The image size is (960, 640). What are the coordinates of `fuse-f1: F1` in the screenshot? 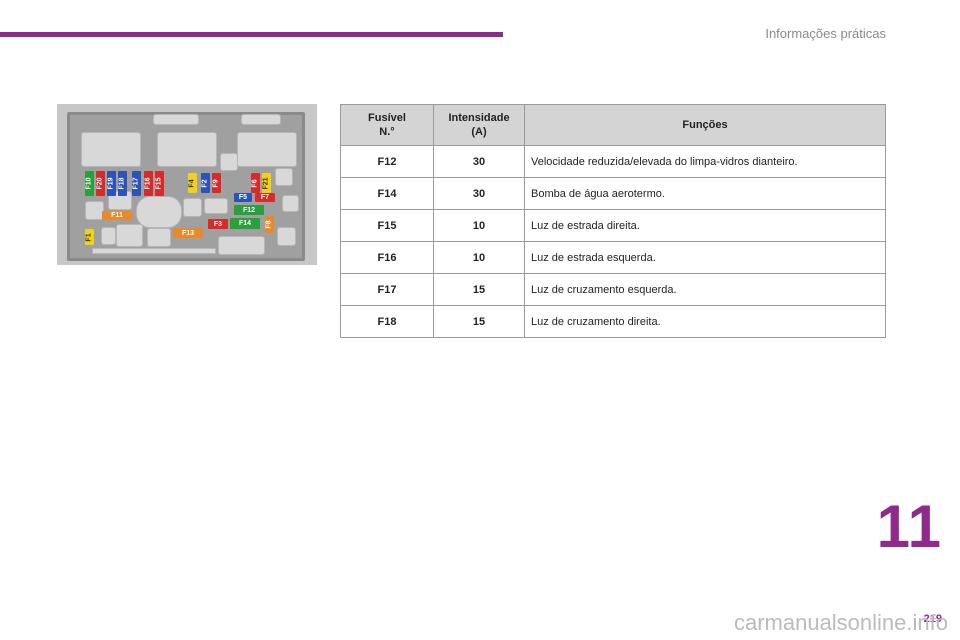 It's located at (89, 237).